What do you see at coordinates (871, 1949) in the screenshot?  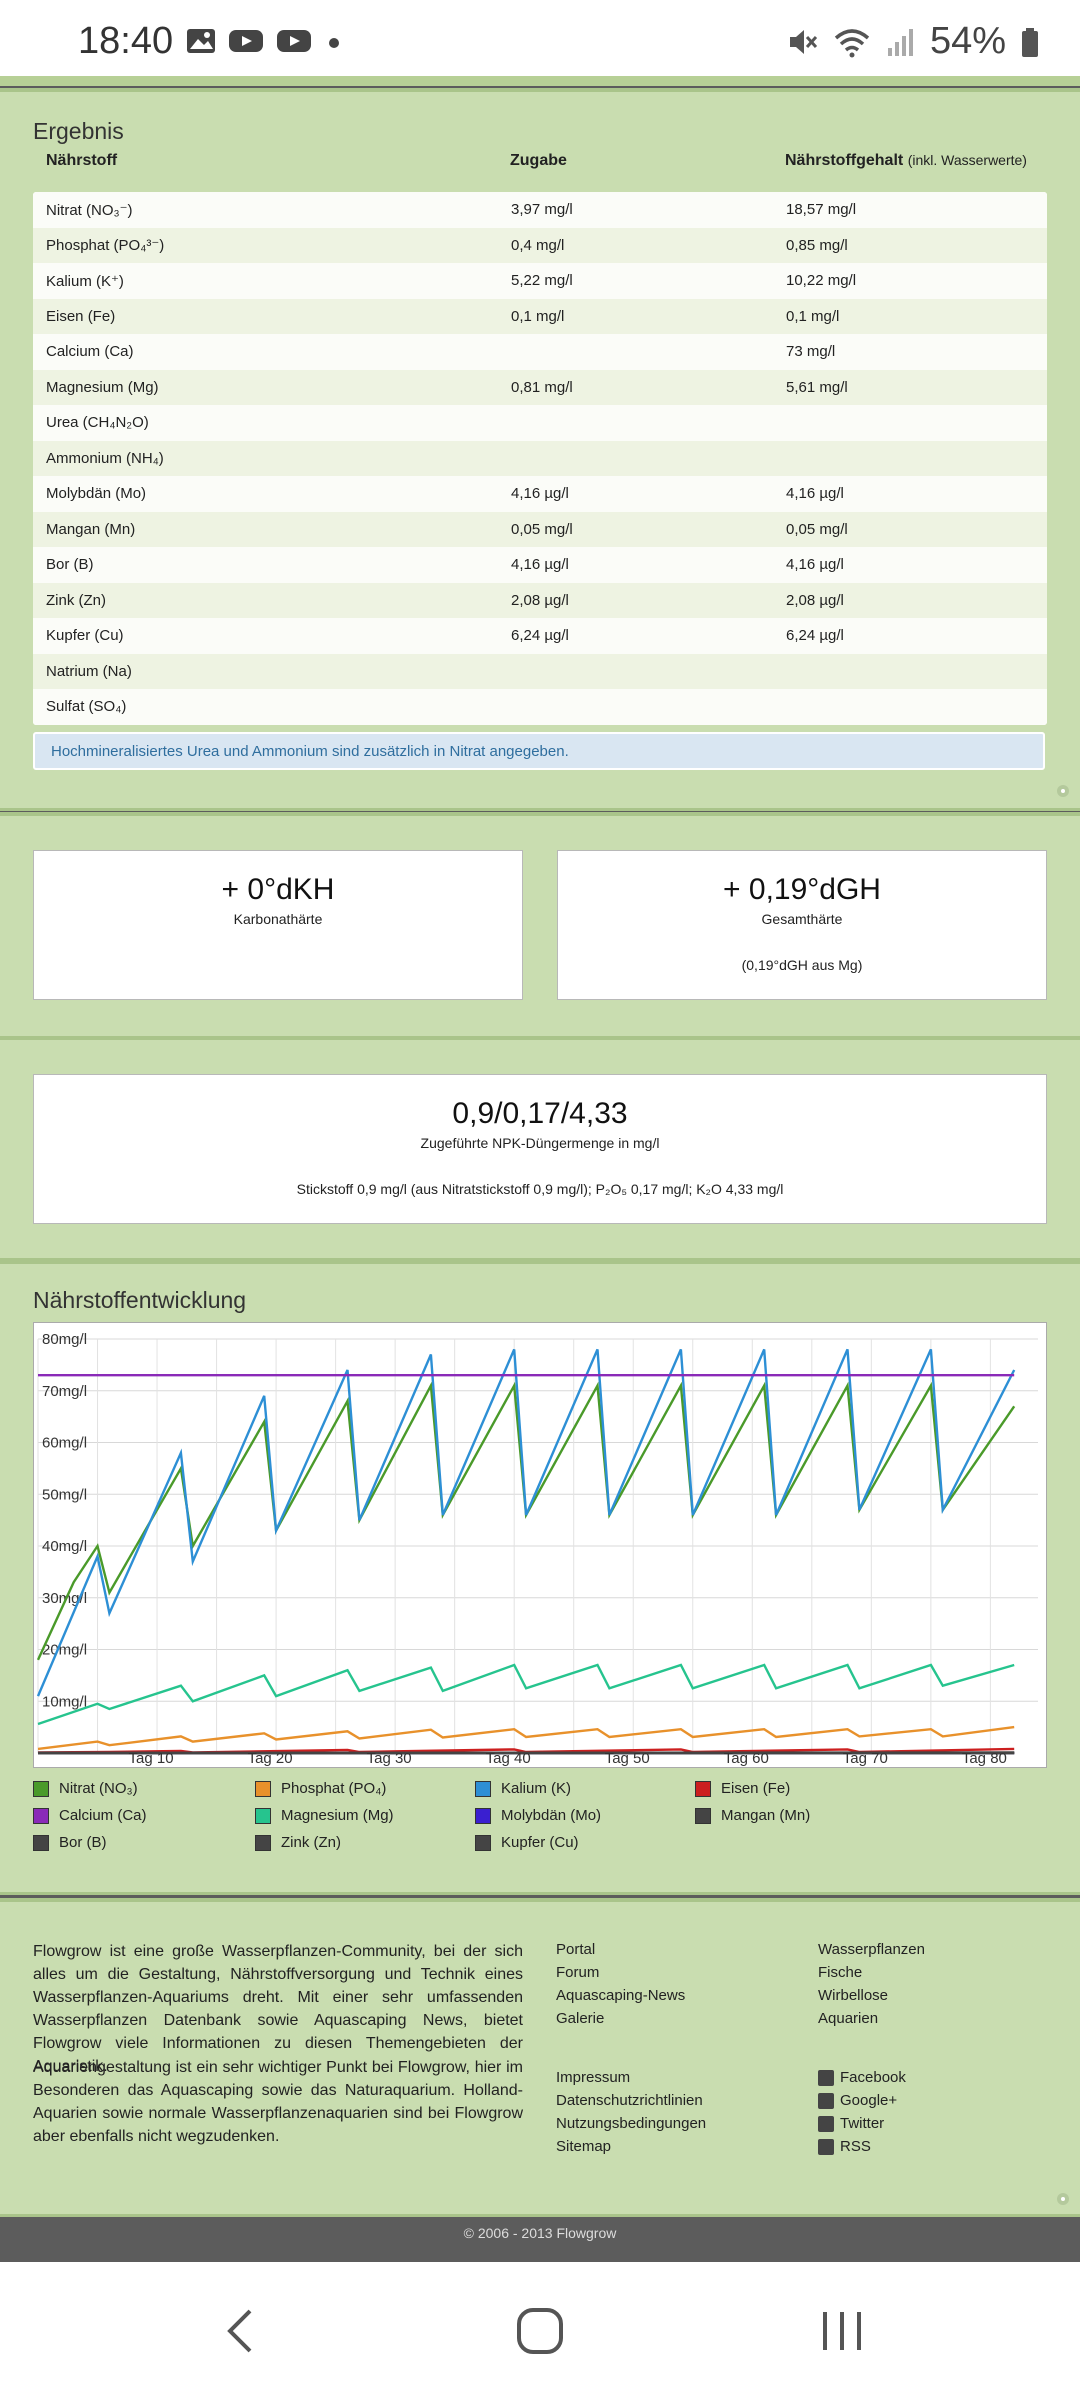 I see `footer-link-plants: Wasserpflanzen` at bounding box center [871, 1949].